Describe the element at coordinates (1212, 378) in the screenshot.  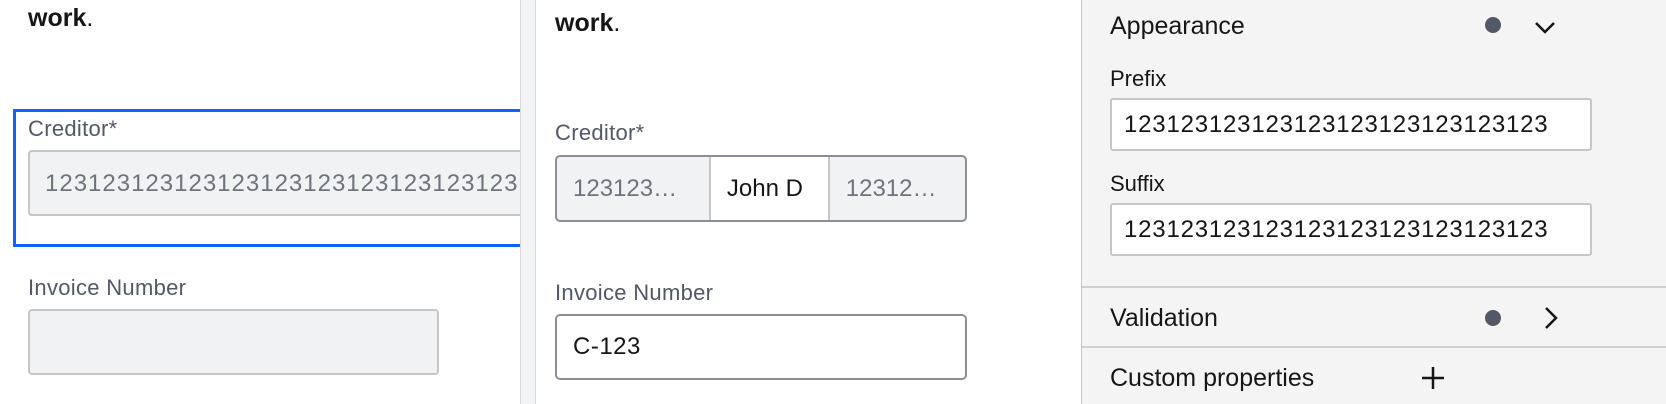
I see `custom-properties-title: Custom properties` at that location.